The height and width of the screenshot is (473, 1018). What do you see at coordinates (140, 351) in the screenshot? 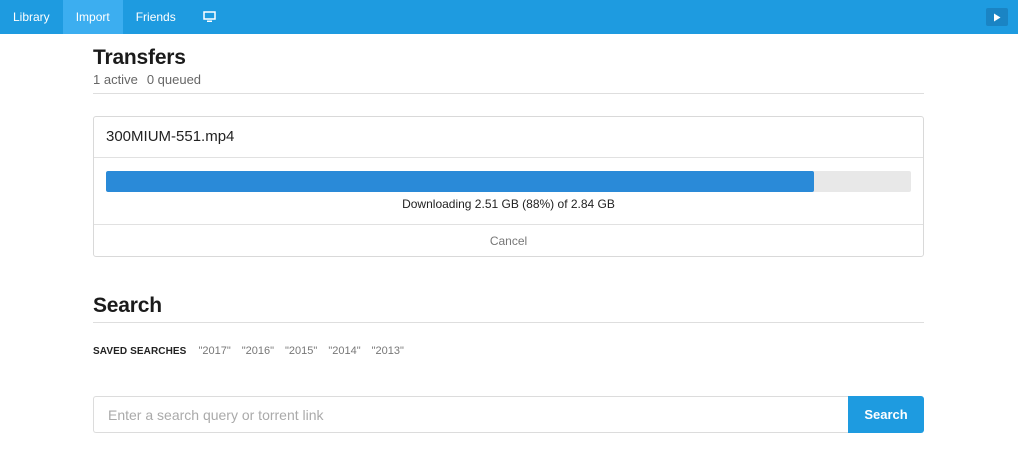
I see `saved-searches-label: SAVED SEARCHES` at bounding box center [140, 351].